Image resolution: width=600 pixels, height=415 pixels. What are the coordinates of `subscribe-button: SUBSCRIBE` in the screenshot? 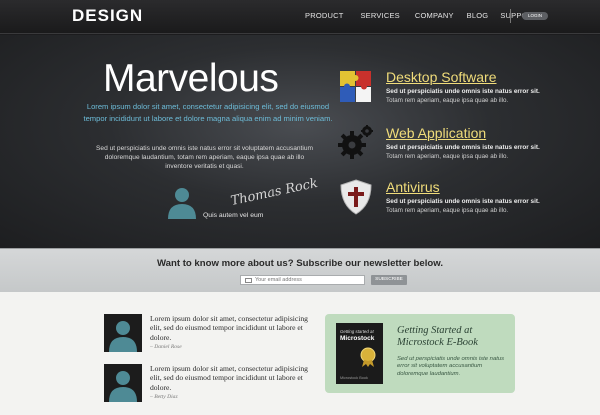 It's located at (389, 280).